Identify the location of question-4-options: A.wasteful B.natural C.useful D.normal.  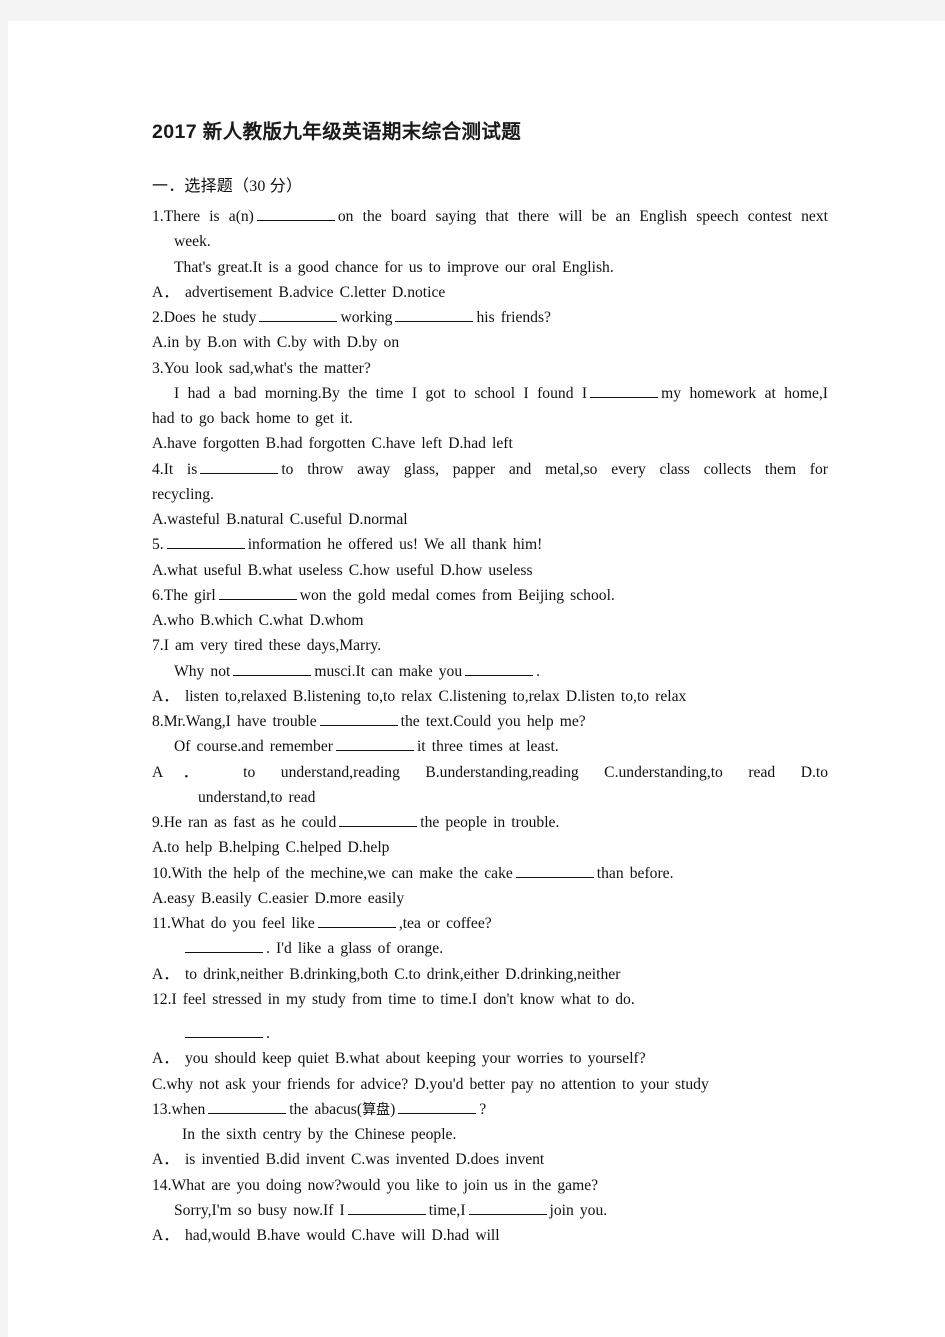
(280, 520).